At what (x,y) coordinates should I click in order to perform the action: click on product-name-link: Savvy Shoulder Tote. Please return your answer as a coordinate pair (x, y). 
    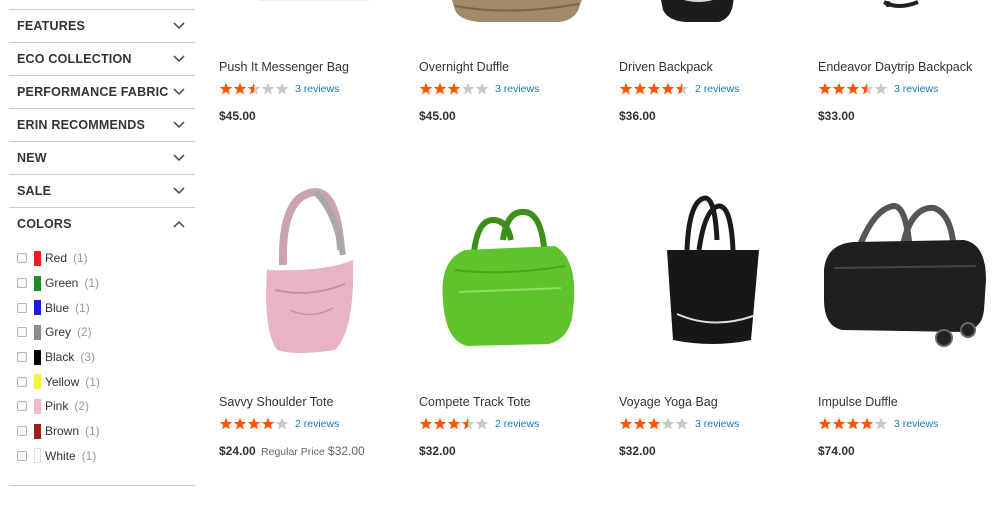
    Looking at the image, I should click on (276, 402).